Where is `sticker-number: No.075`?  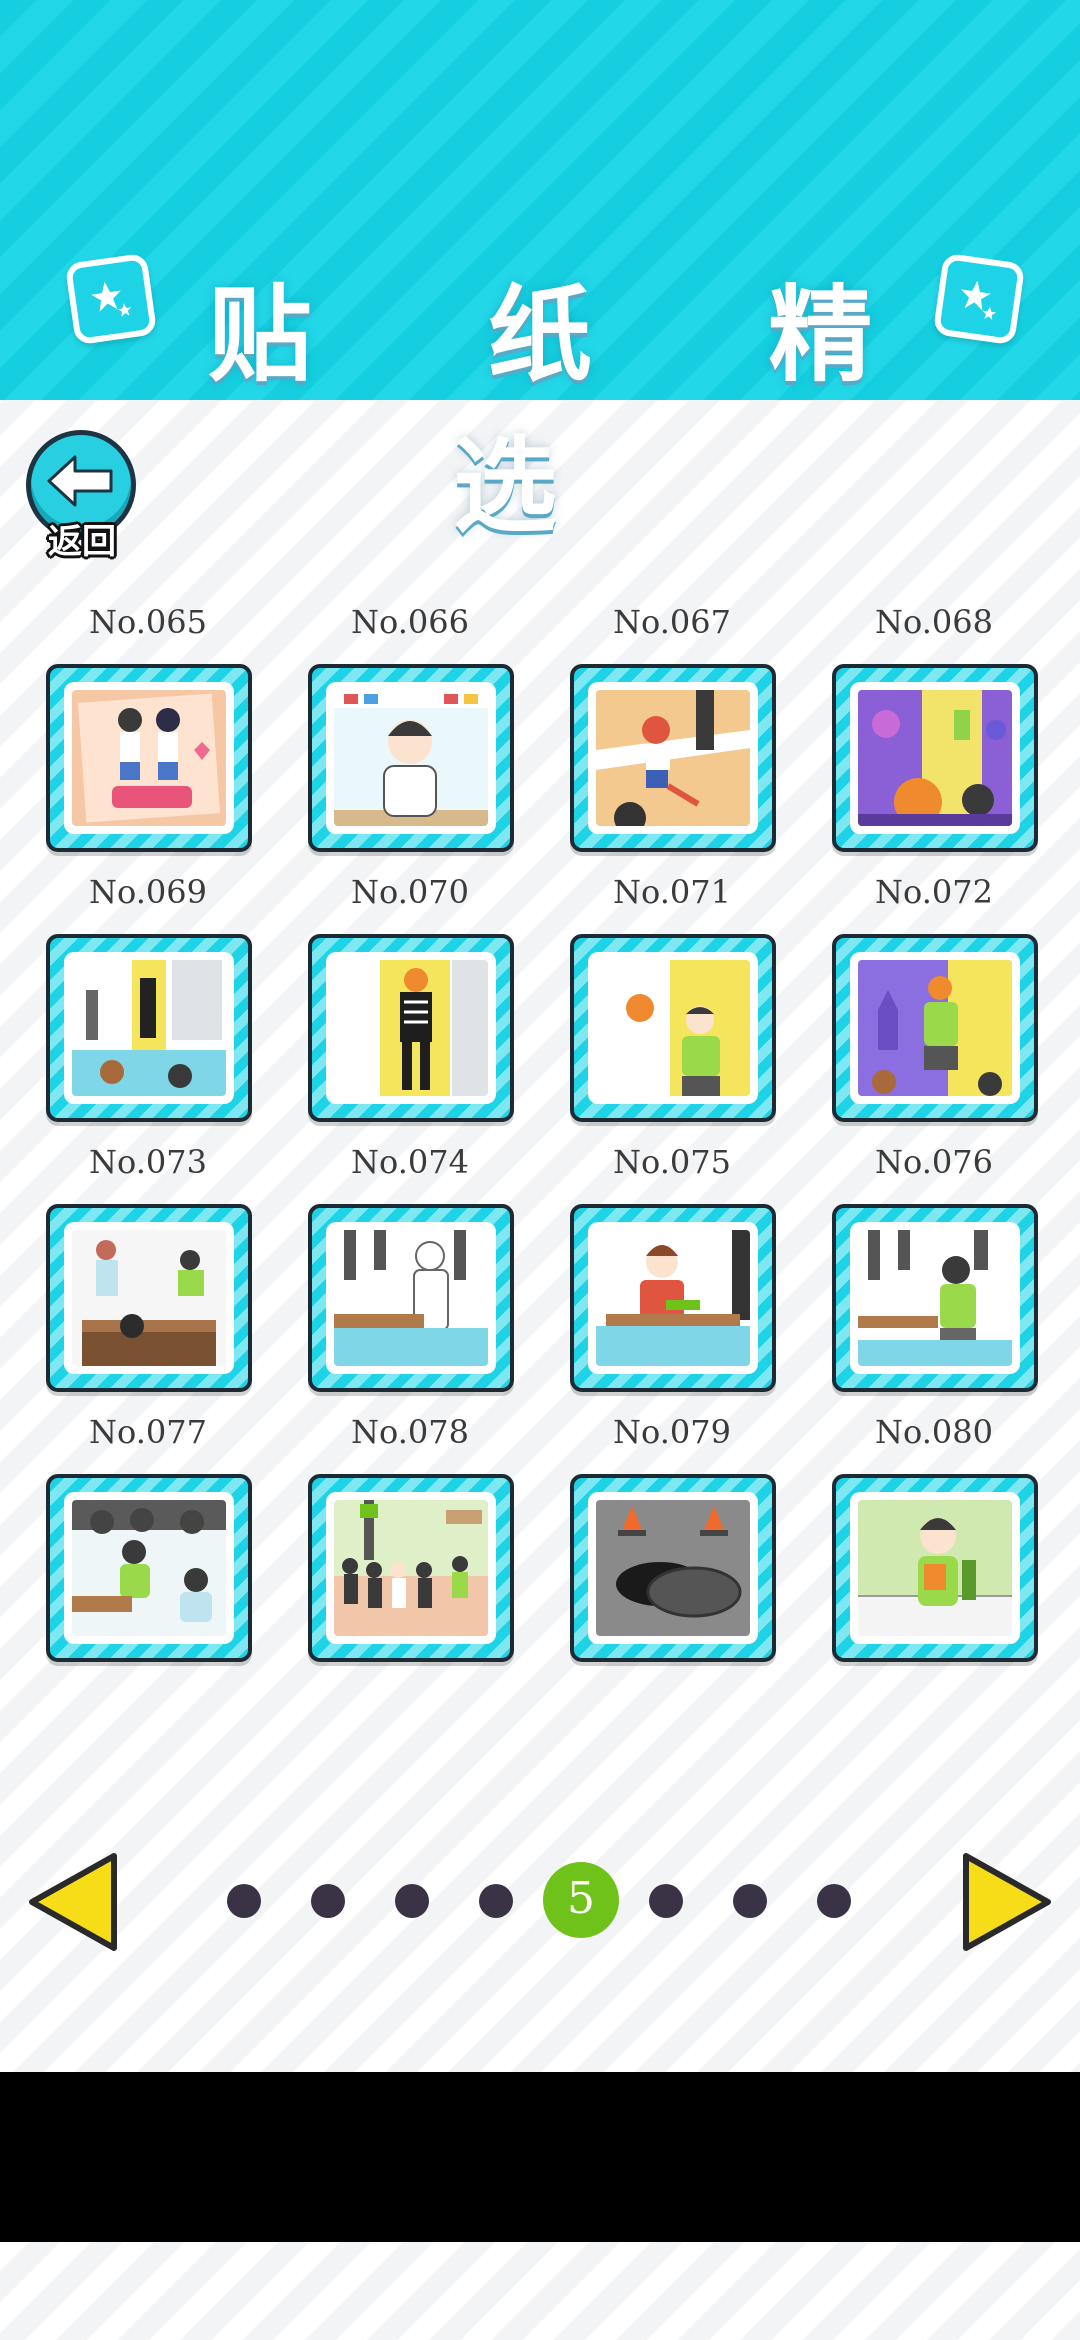
sticker-number: No.075 is located at coordinates (672, 1162).